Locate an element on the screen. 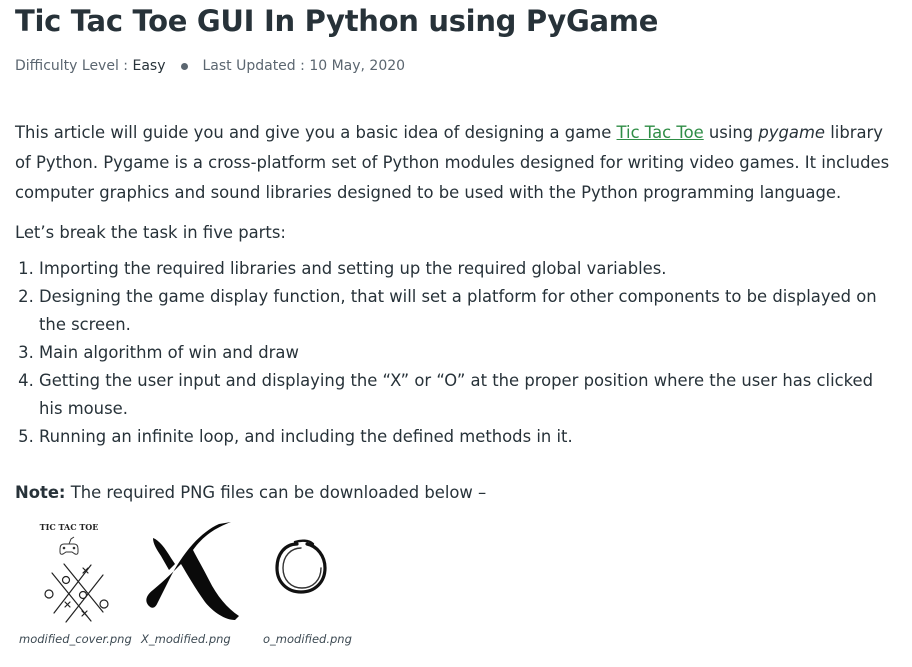 The width and height of the screenshot is (912, 667). tic-tac-toe-grid-icon is located at coordinates (76, 593).